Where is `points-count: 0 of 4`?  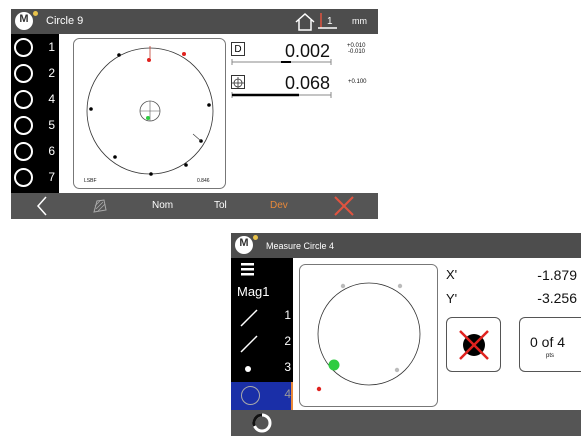 points-count: 0 of 4 is located at coordinates (548, 342).